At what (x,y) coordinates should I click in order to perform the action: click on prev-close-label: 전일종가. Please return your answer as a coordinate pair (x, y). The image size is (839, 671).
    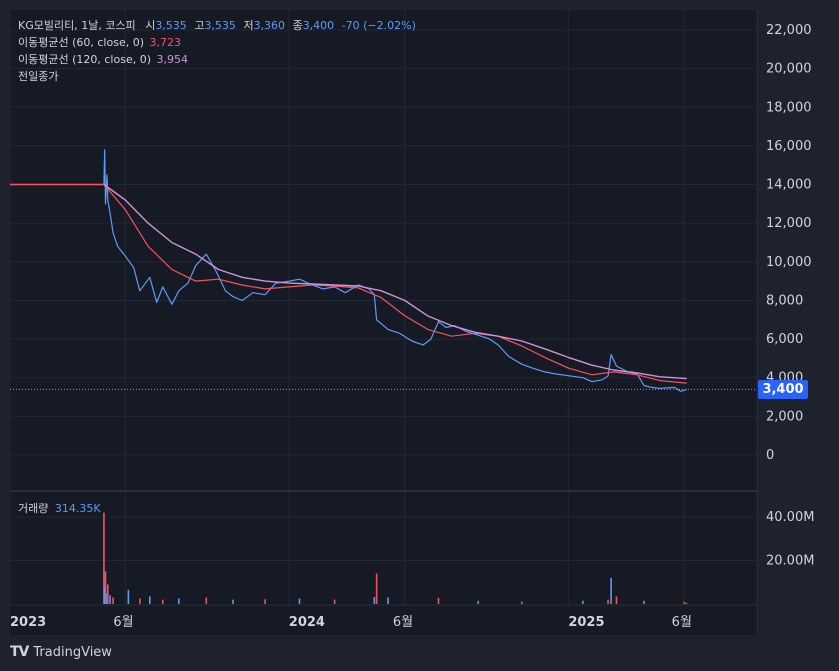
    Looking at the image, I should click on (38, 76).